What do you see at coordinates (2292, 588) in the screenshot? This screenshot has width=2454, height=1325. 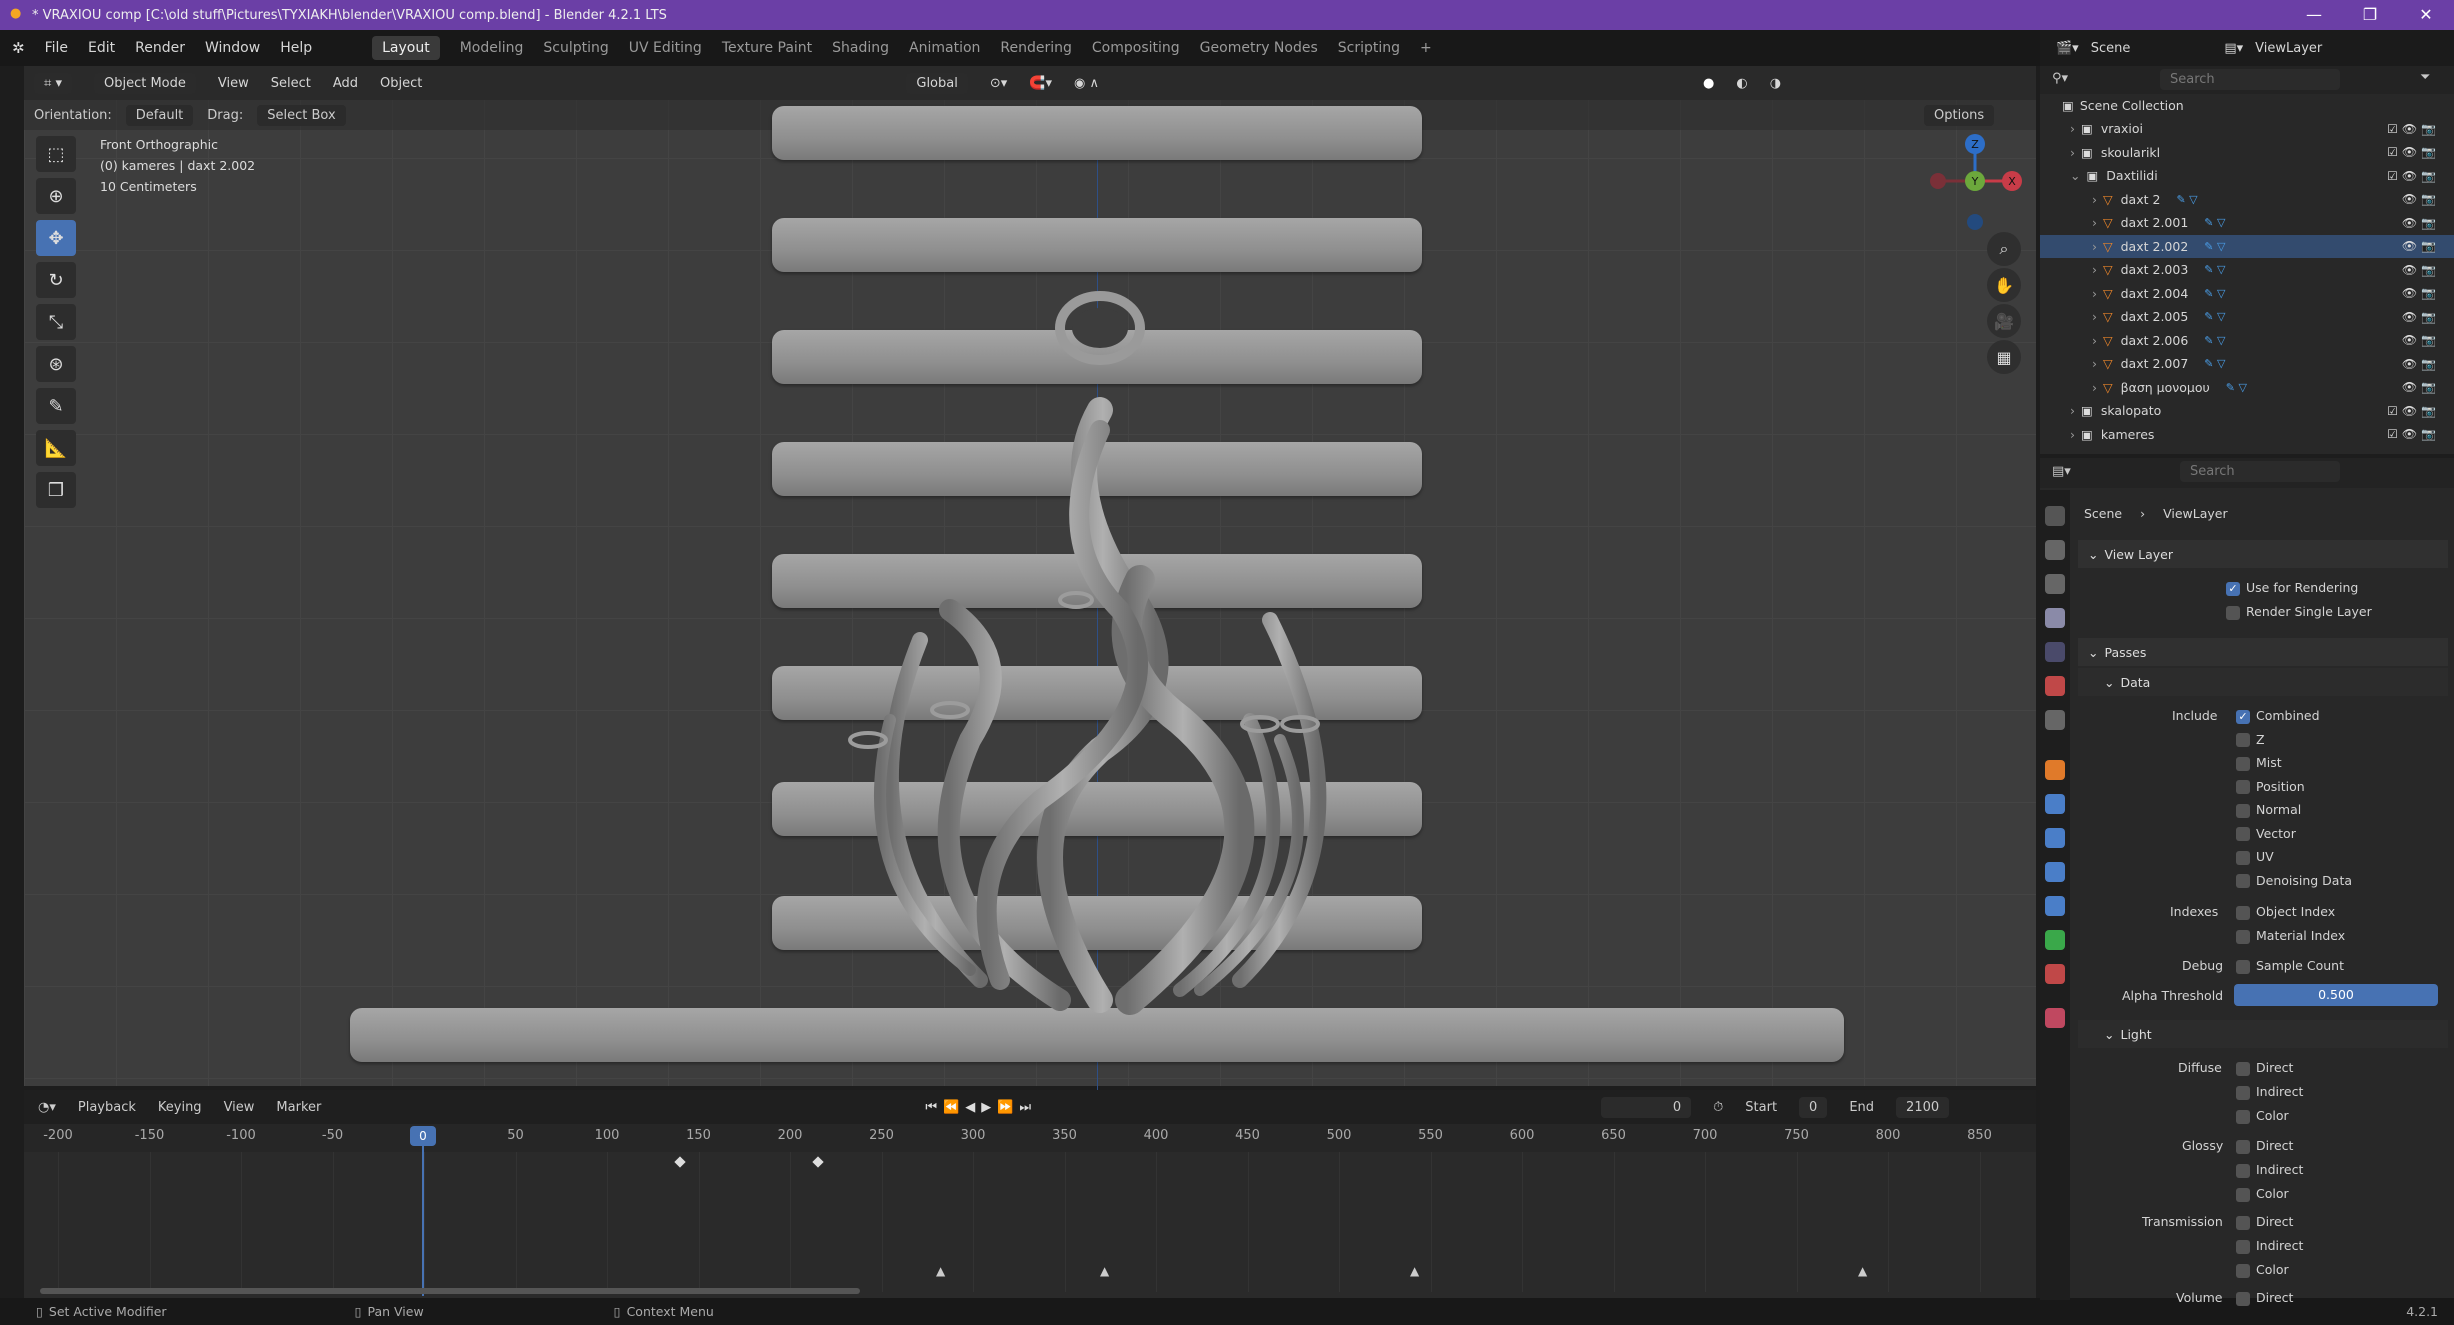 I see `use-for-rendering-checkbox: ✓ Use for Rendering` at bounding box center [2292, 588].